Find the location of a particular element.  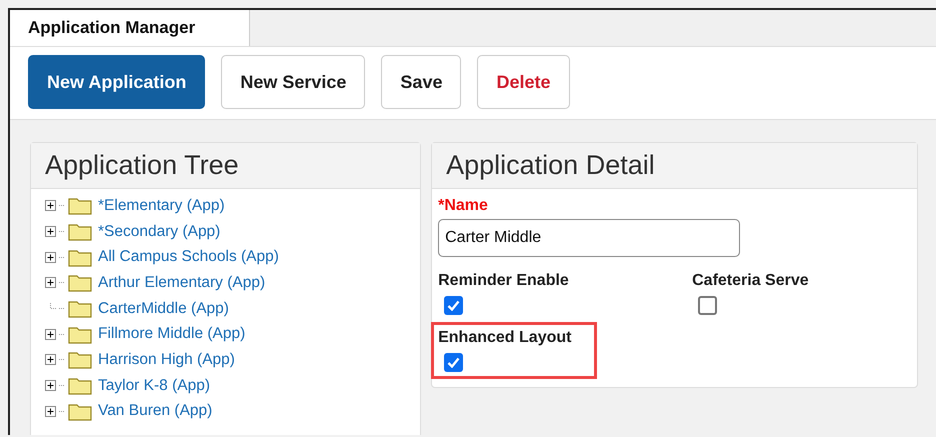

primary-button: New Application is located at coordinates (117, 82).